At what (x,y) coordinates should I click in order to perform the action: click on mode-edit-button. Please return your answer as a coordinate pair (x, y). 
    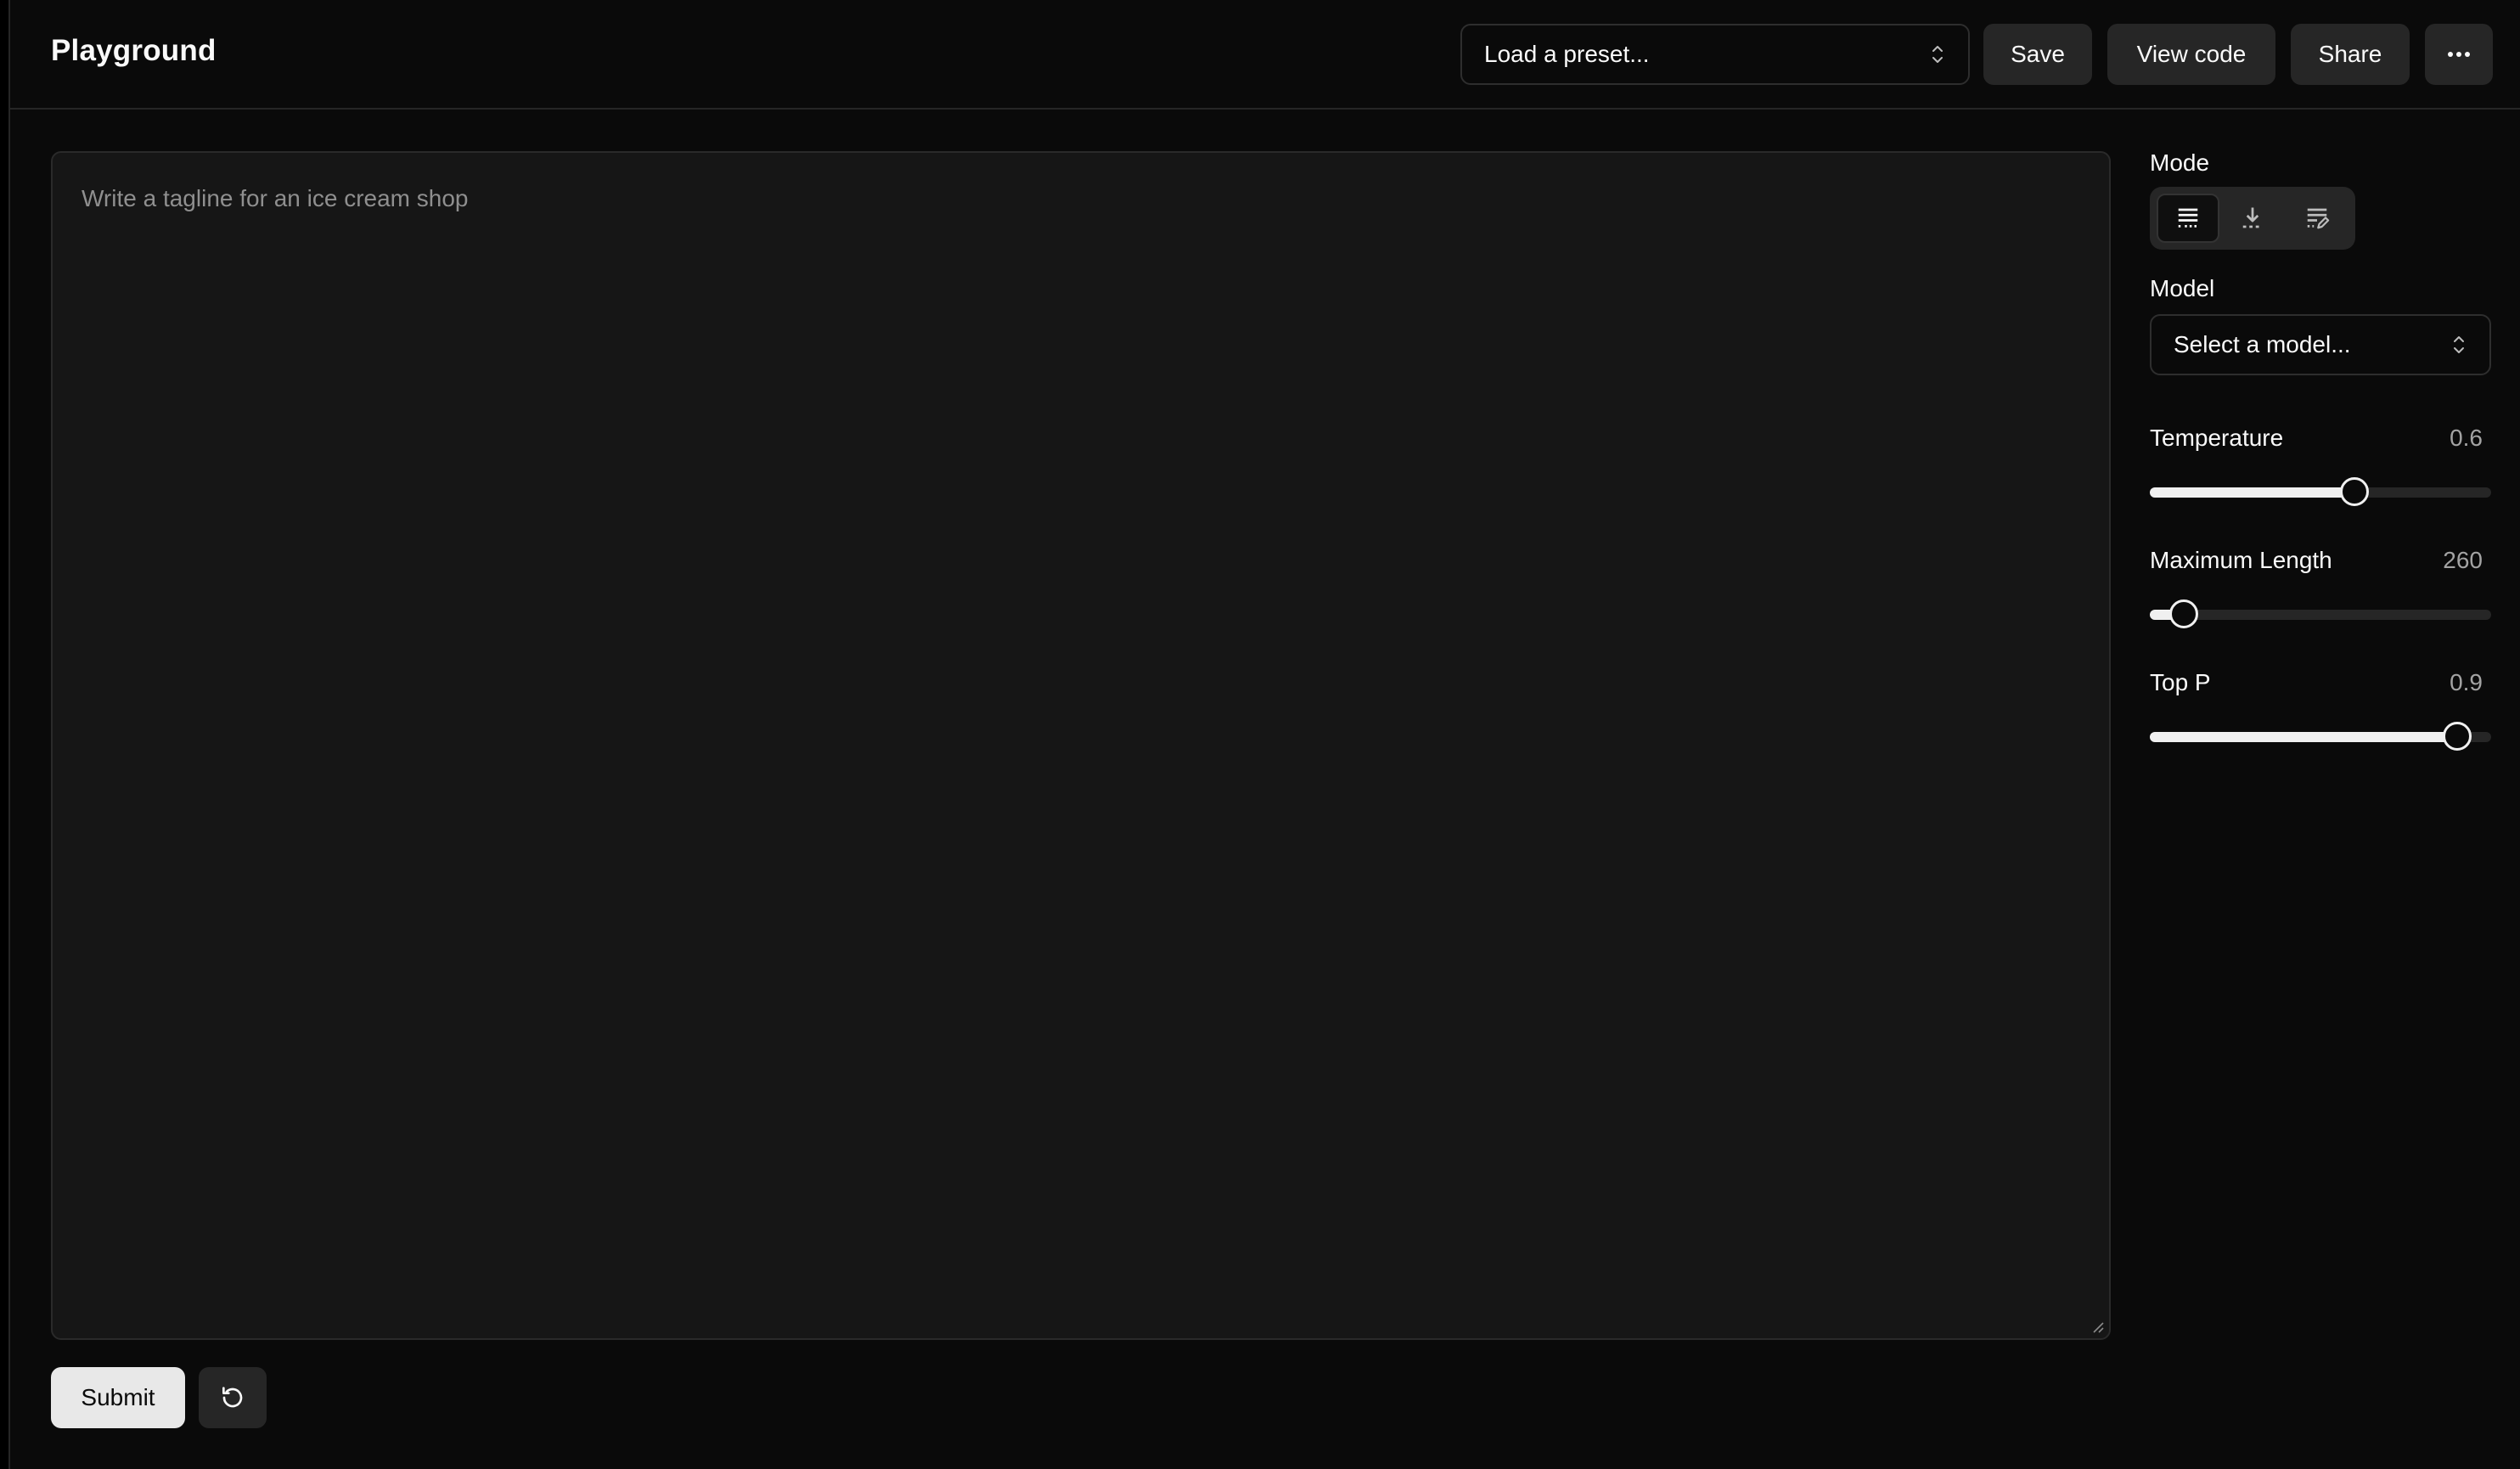
    Looking at the image, I should click on (2317, 219).